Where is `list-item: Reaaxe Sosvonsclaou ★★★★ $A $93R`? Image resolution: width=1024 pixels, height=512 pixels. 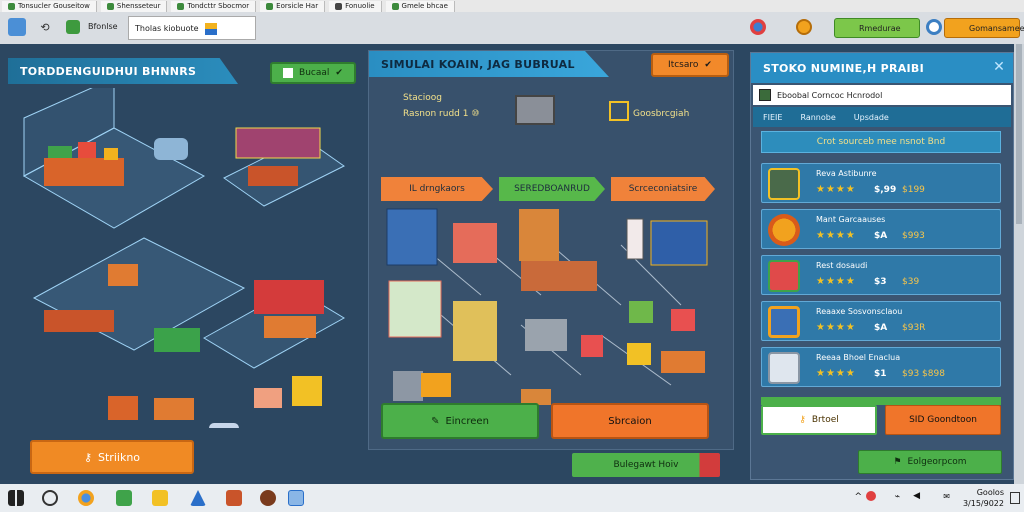
list-item: Reaaxe Sosvonsclaou ★★★★ $A $93R is located at coordinates (881, 321).